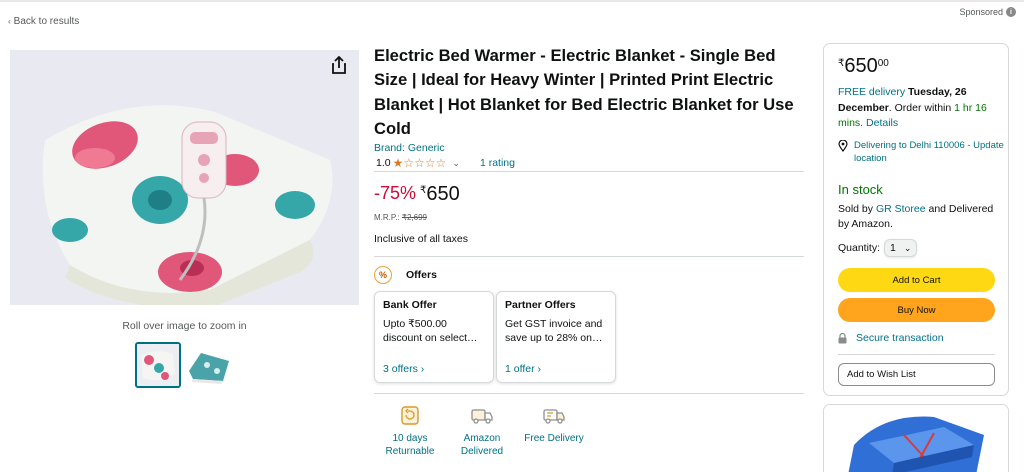 This screenshot has width=1024, height=472. What do you see at coordinates (554, 438) in the screenshot?
I see `feature-label: Free Delivery` at bounding box center [554, 438].